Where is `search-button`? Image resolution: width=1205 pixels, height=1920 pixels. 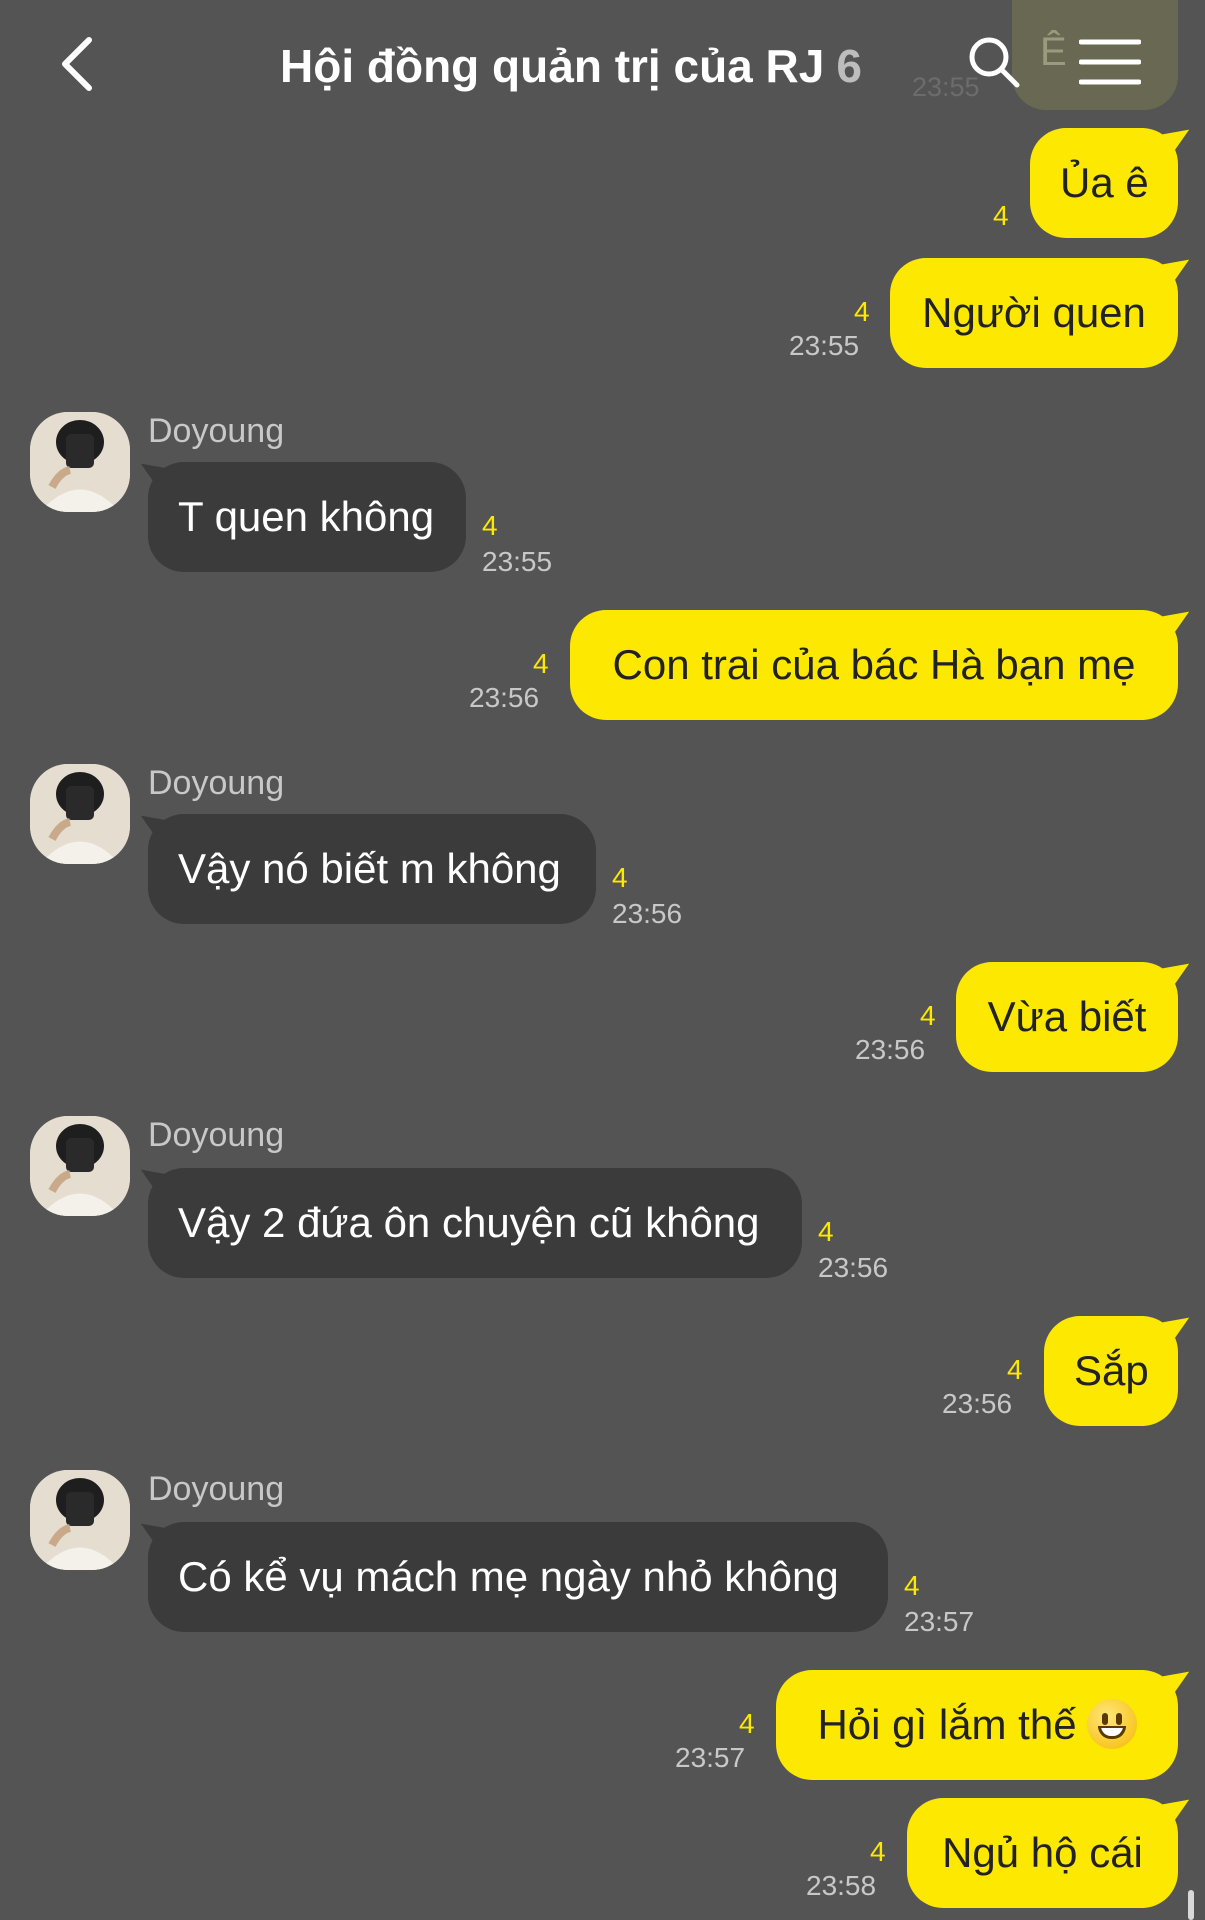 search-button is located at coordinates (994, 62).